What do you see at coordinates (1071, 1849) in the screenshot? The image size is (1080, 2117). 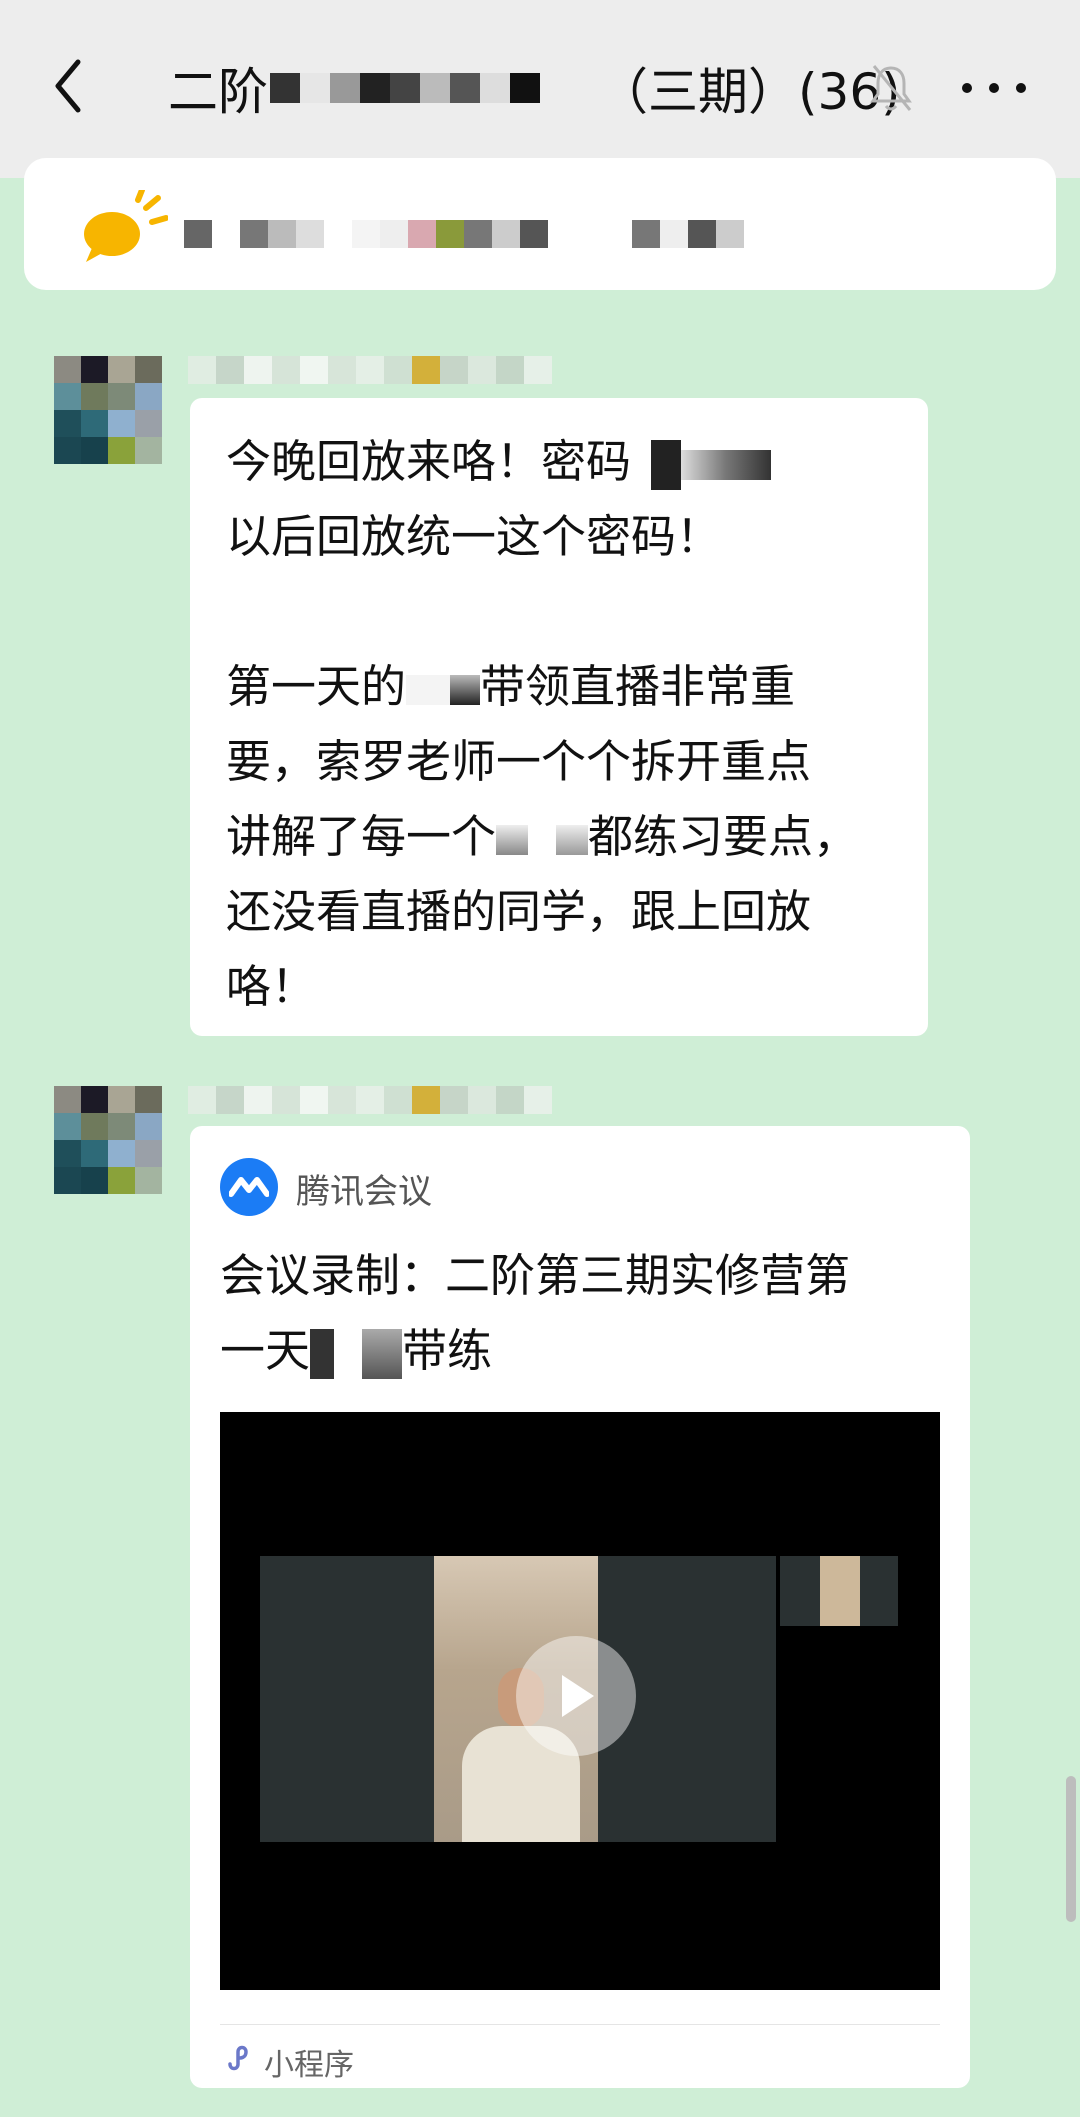 I see `scrollbar` at bounding box center [1071, 1849].